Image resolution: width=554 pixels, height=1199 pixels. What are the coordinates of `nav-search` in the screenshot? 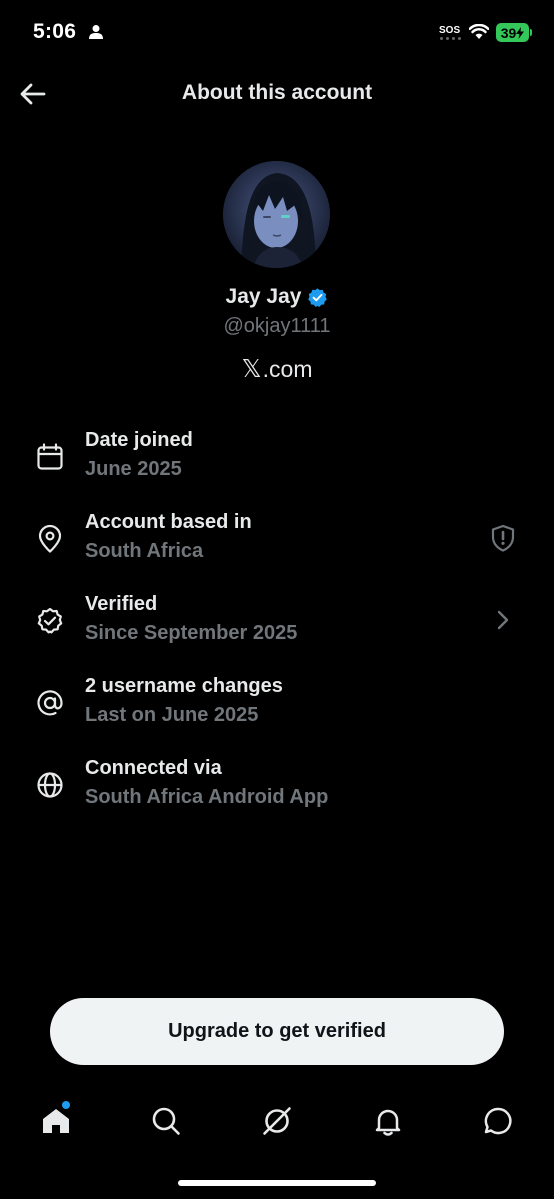 It's located at (166, 1121).